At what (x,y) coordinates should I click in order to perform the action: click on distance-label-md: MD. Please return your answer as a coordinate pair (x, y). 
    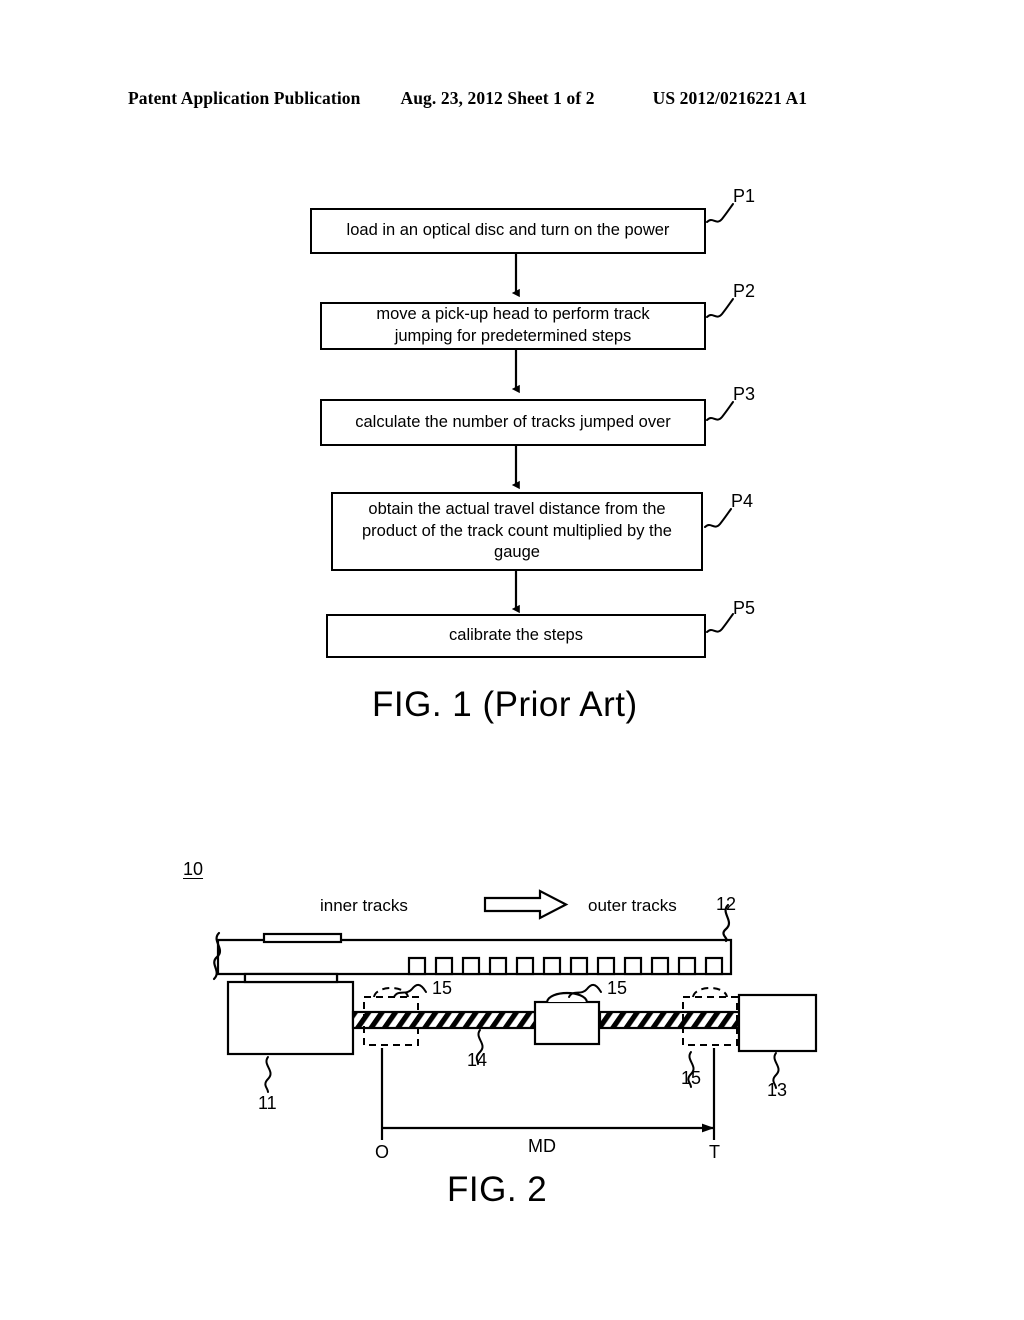
    Looking at the image, I should click on (542, 1146).